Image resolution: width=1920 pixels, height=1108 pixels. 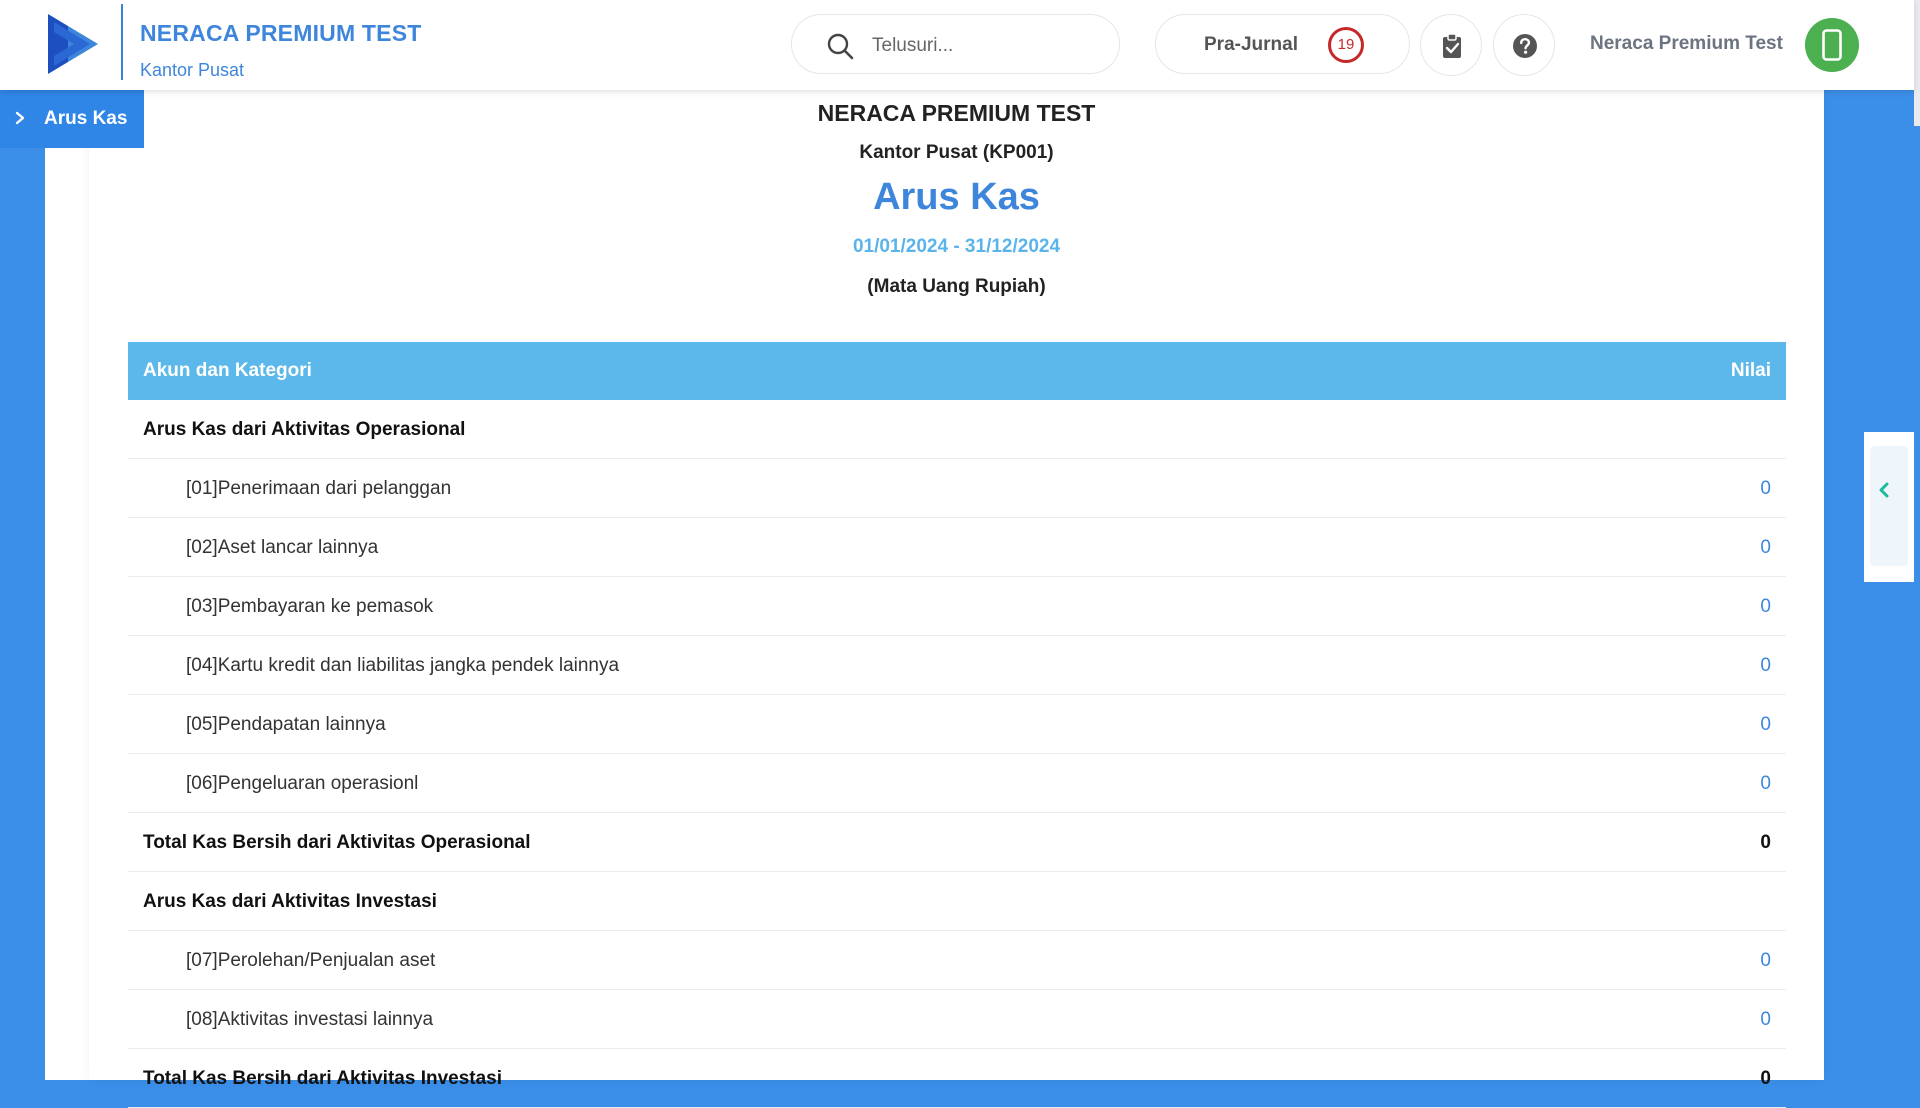 What do you see at coordinates (957, 488) in the screenshot?
I see `table-row: [01]Penerimaan dari pelanggan 0` at bounding box center [957, 488].